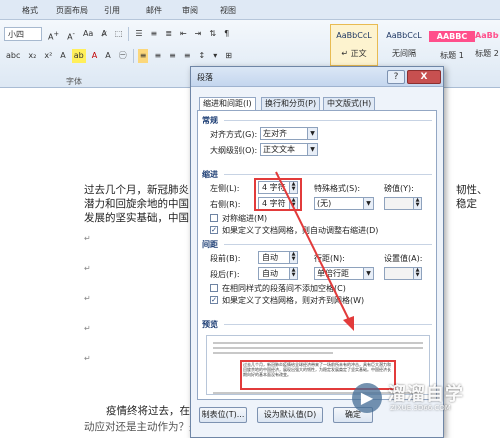 The height and width of the screenshot is (438, 500). I want to click on bullets-icon: ☰, so click(138, 34).